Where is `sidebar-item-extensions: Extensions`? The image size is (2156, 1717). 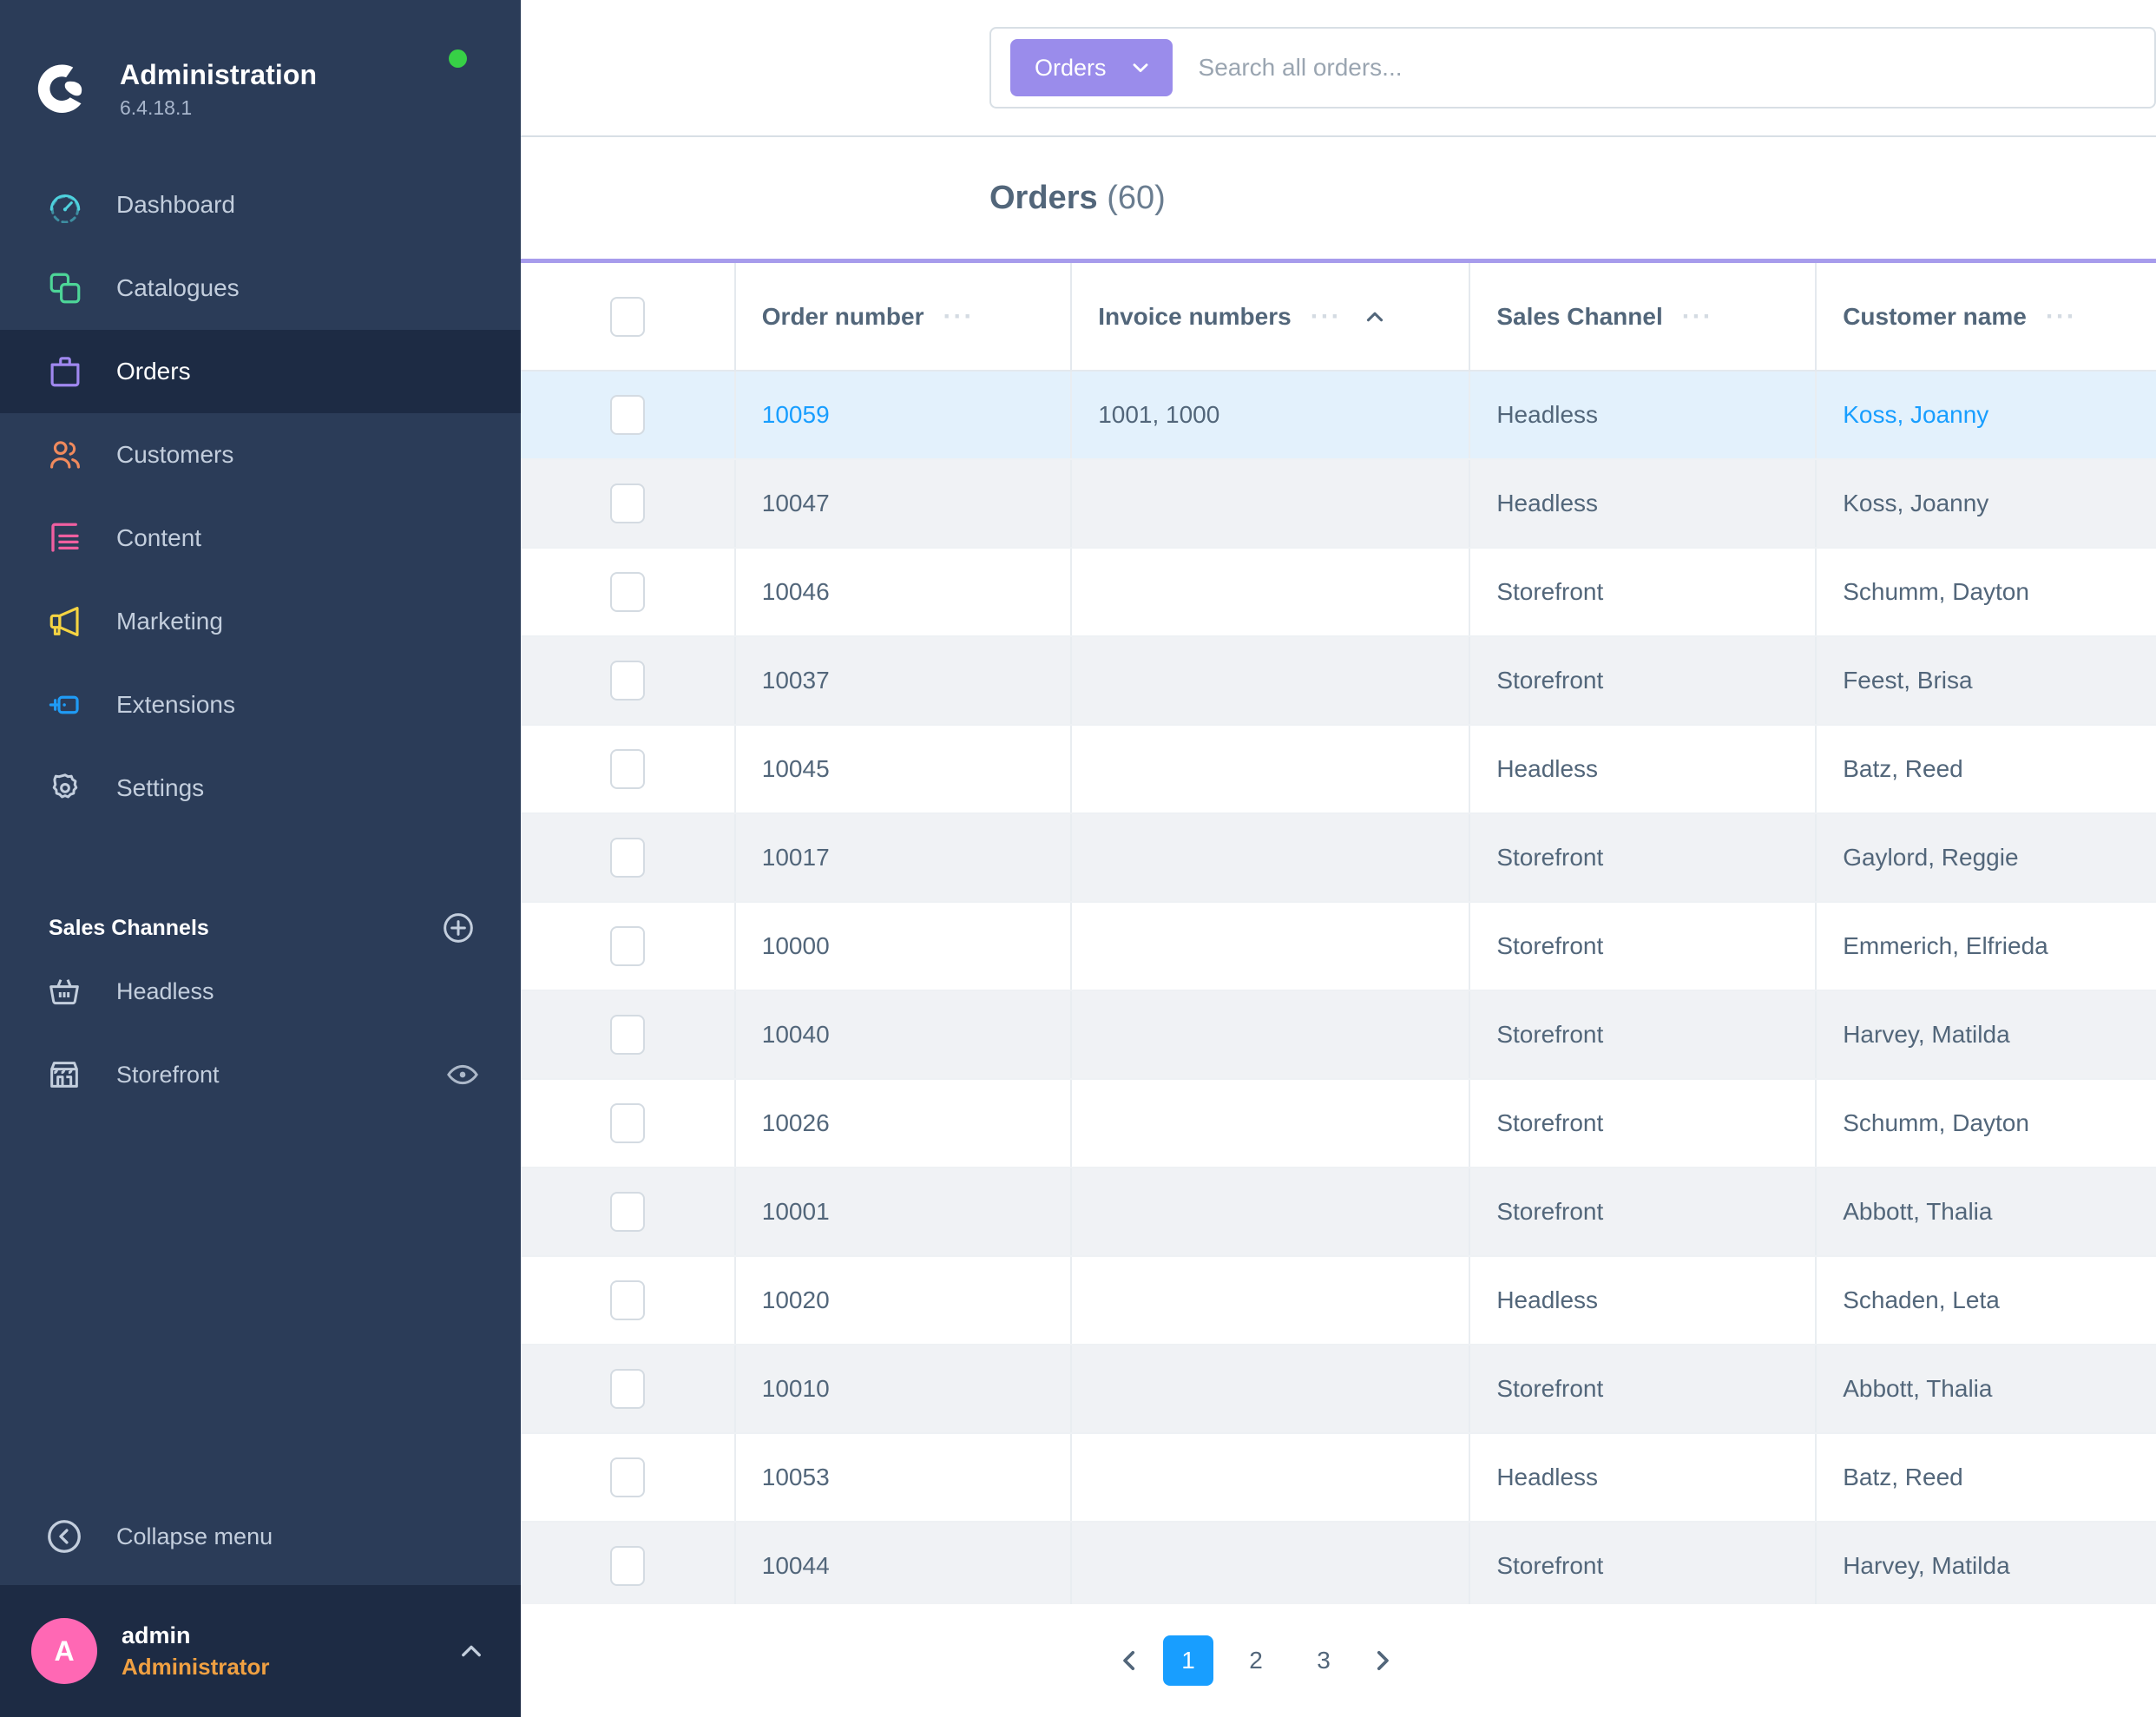
sidebar-item-extensions: Extensions is located at coordinates (260, 705).